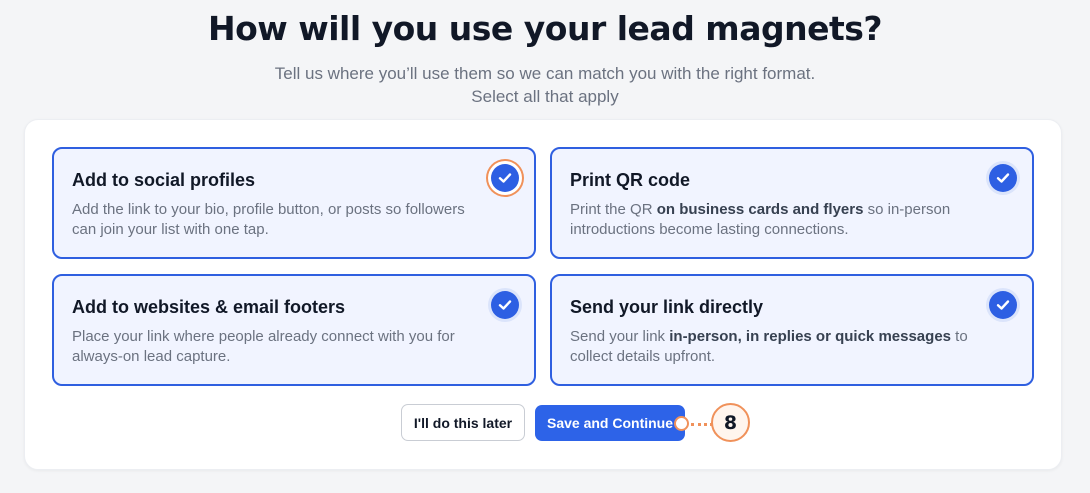 The height and width of the screenshot is (493, 1090). What do you see at coordinates (545, 96) in the screenshot?
I see `subtitle-line-2: Select all that apply` at bounding box center [545, 96].